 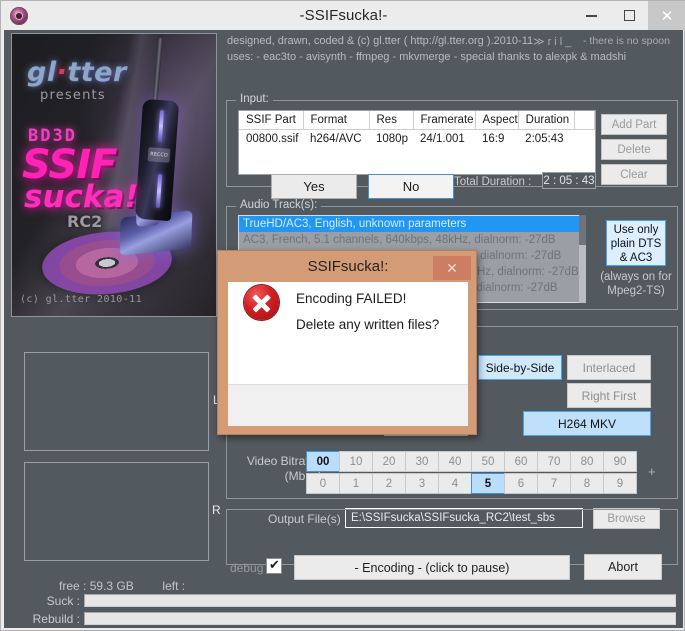 What do you see at coordinates (636, 243) in the screenshot?
I see `use-plain-dts-ac3-button: Use only plain DTS & AC3` at bounding box center [636, 243].